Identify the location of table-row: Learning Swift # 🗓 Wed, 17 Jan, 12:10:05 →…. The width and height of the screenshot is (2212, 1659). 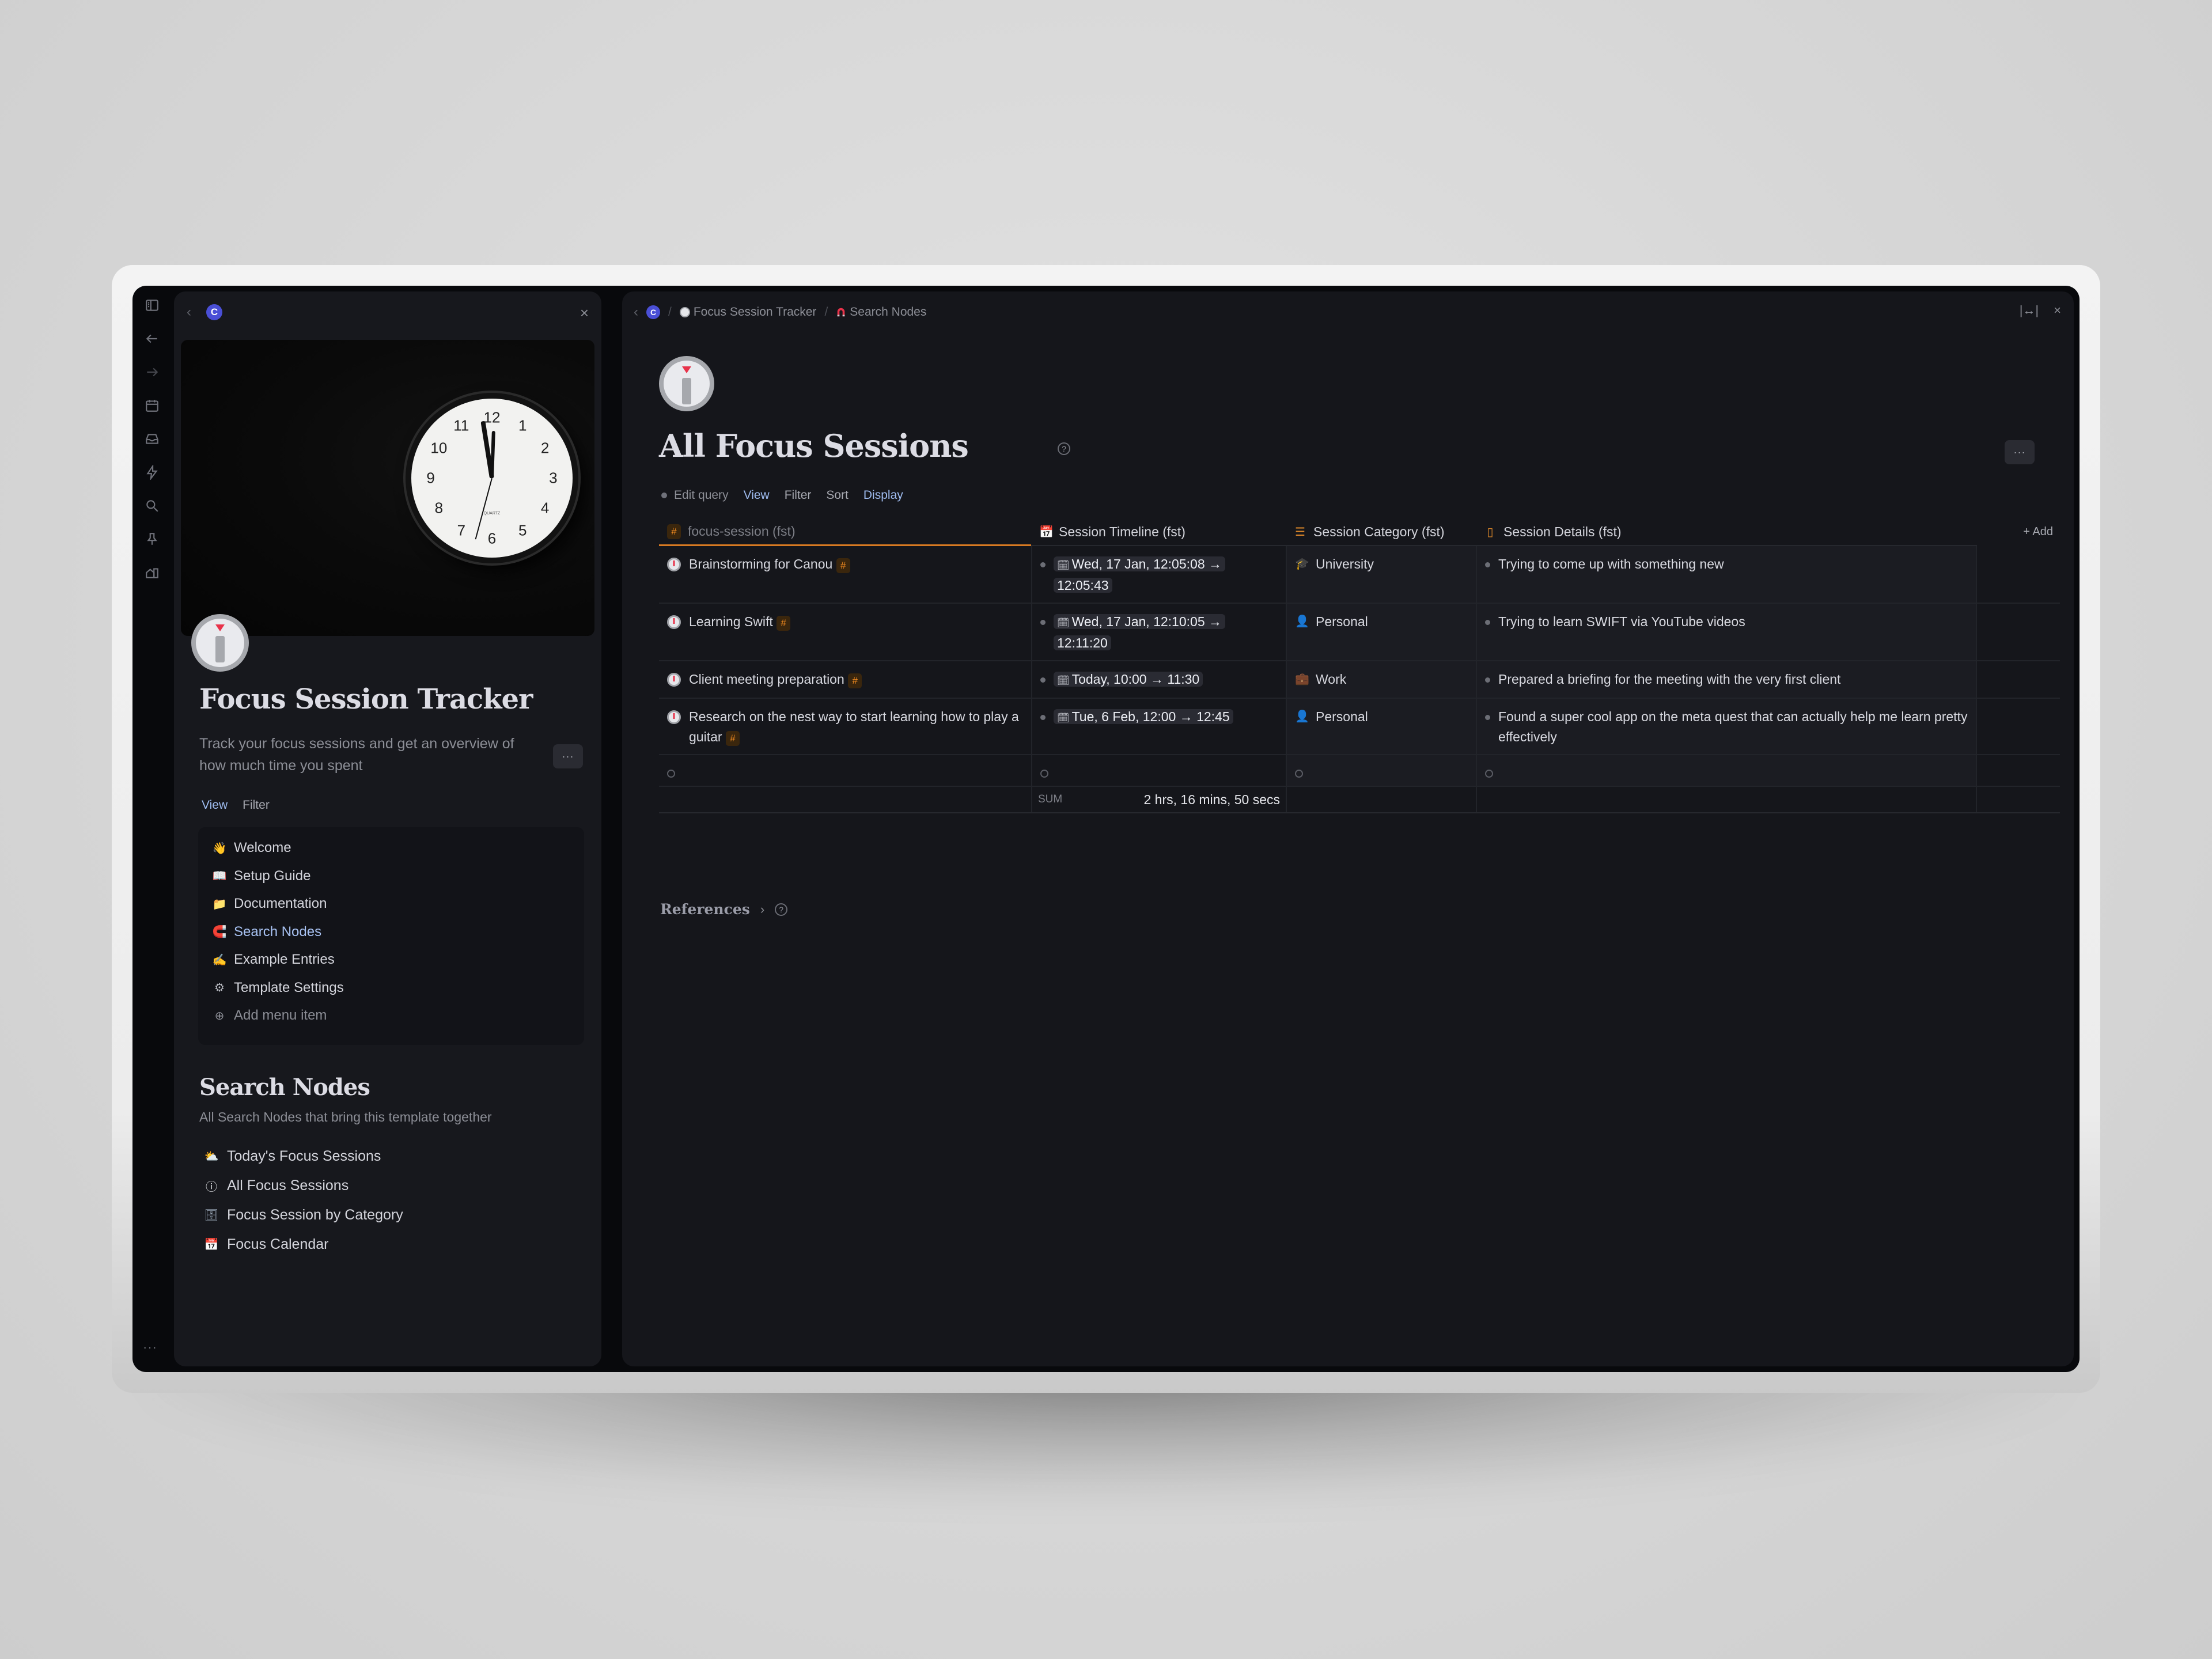
(1359, 632).